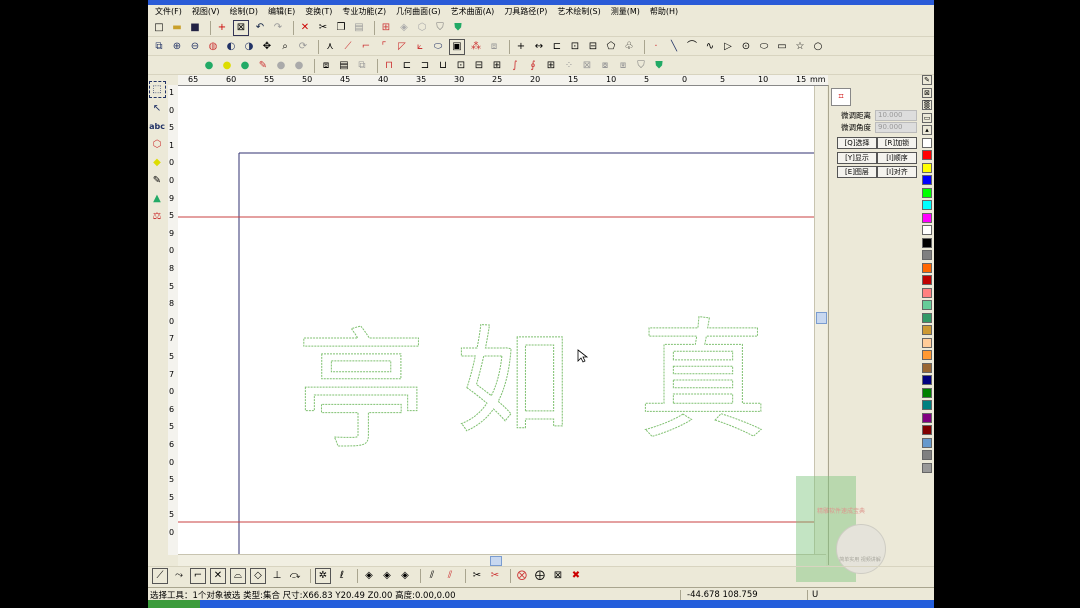 This screenshot has width=1080, height=608. What do you see at coordinates (857, 172) in the screenshot?
I see `layer-button: [E]图层` at bounding box center [857, 172].